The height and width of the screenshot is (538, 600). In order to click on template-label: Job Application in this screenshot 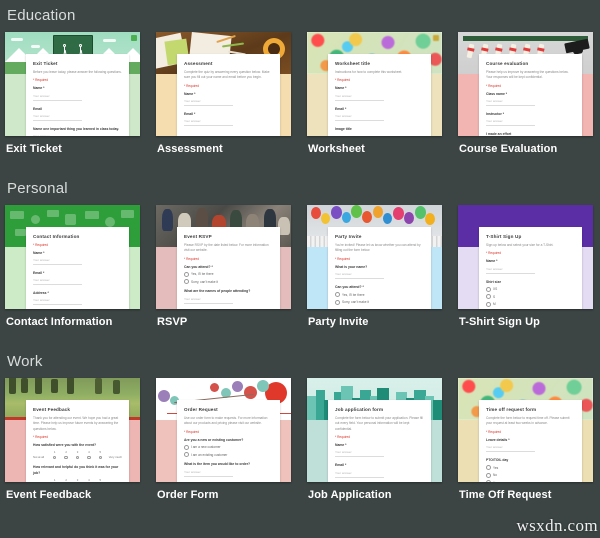, I will do `click(350, 495)`.